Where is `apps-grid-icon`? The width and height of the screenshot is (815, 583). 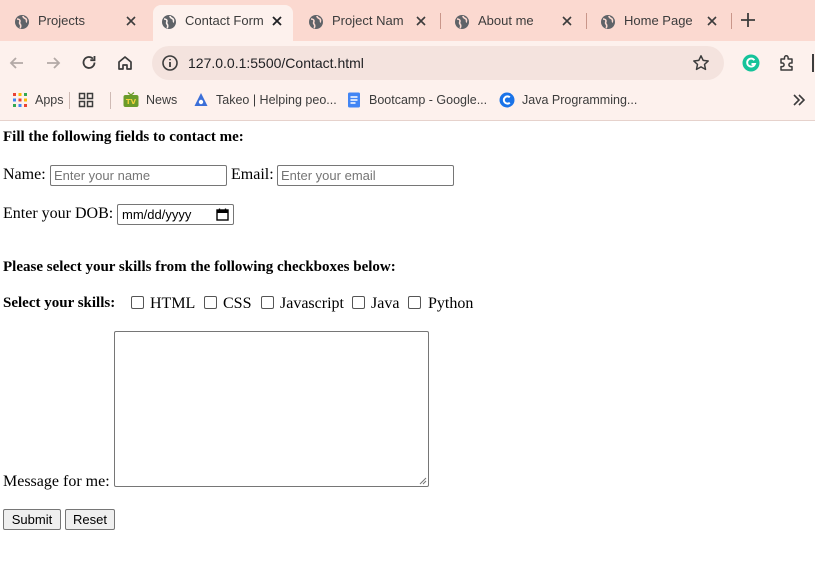 apps-grid-icon is located at coordinates (20, 100).